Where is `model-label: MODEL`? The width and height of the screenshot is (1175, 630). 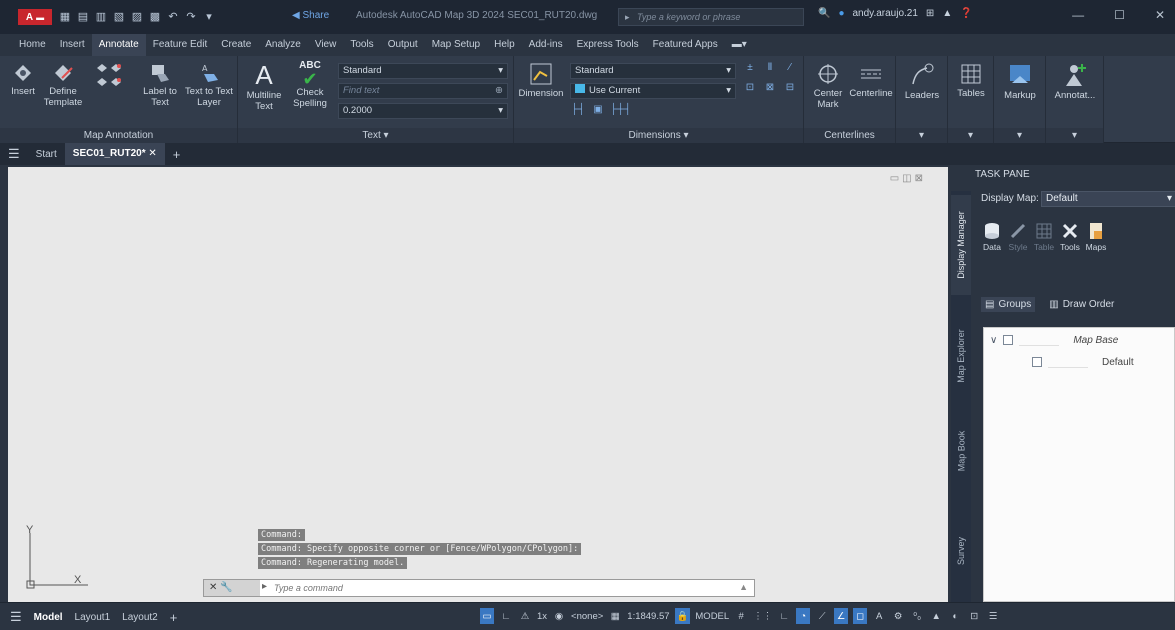
model-label: MODEL is located at coordinates (712, 616).